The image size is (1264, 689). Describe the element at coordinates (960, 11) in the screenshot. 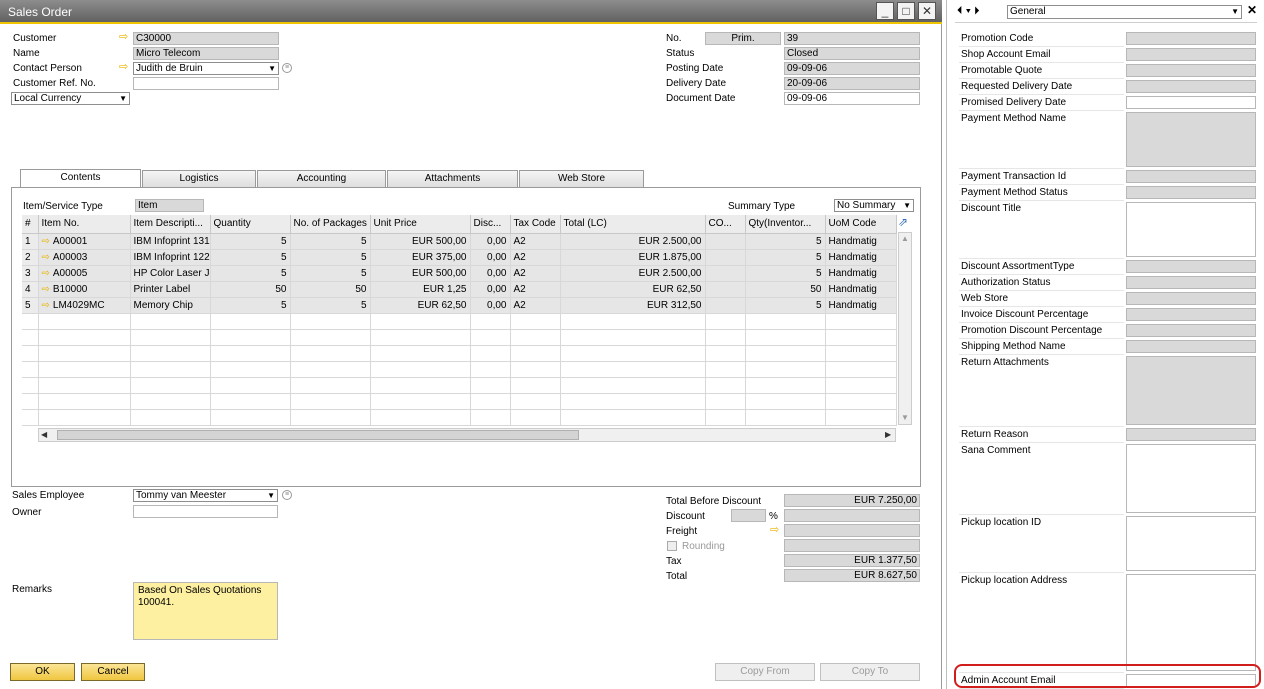

I see `first-icon: ⏴` at that location.